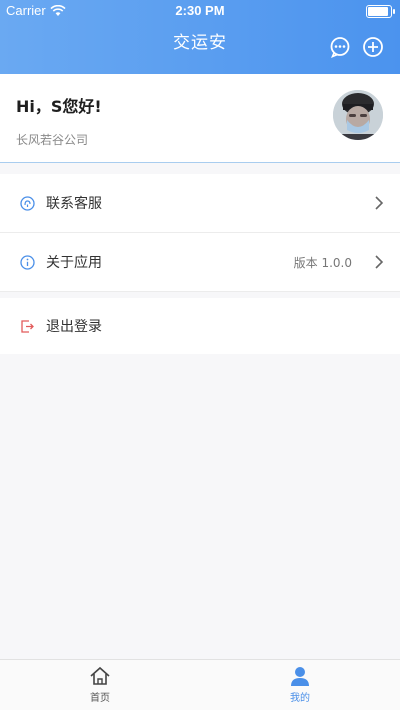 This screenshot has height=710, width=400. What do you see at coordinates (380, 11) in the screenshot?
I see `battery-icon` at bounding box center [380, 11].